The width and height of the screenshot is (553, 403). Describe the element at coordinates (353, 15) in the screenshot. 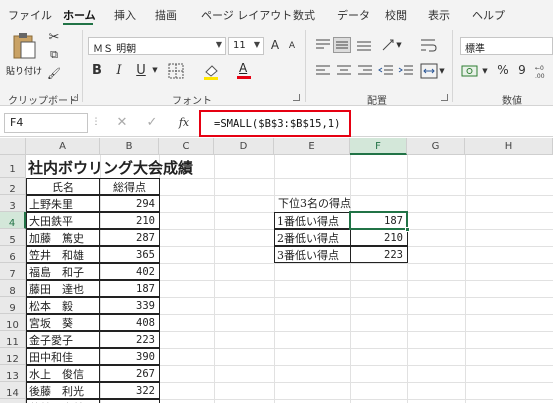

I see `tab-data: データ` at that location.